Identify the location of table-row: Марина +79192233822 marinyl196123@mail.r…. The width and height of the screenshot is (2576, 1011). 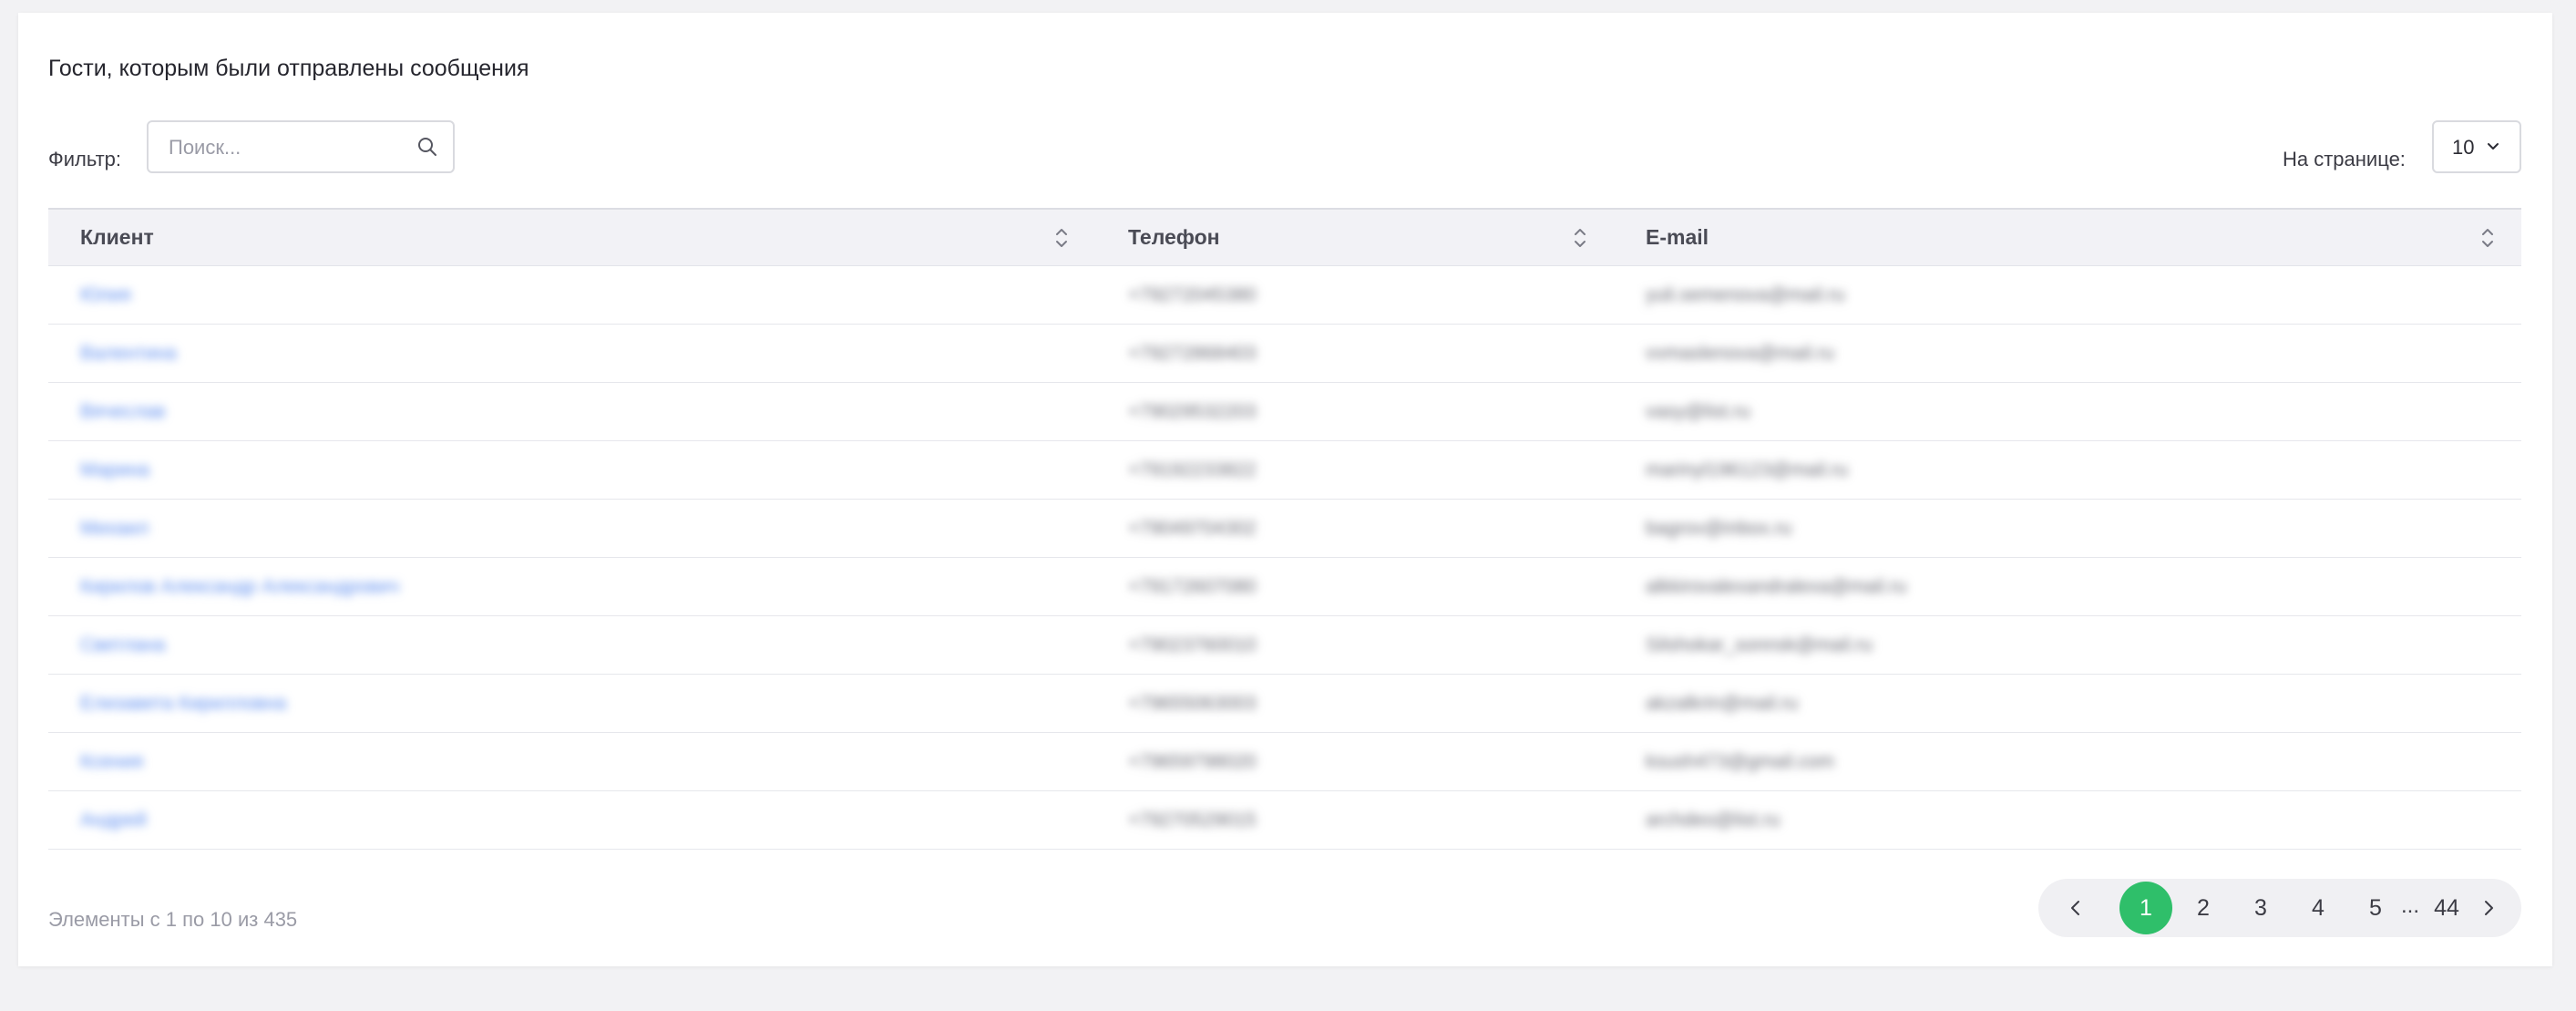
(1285, 470).